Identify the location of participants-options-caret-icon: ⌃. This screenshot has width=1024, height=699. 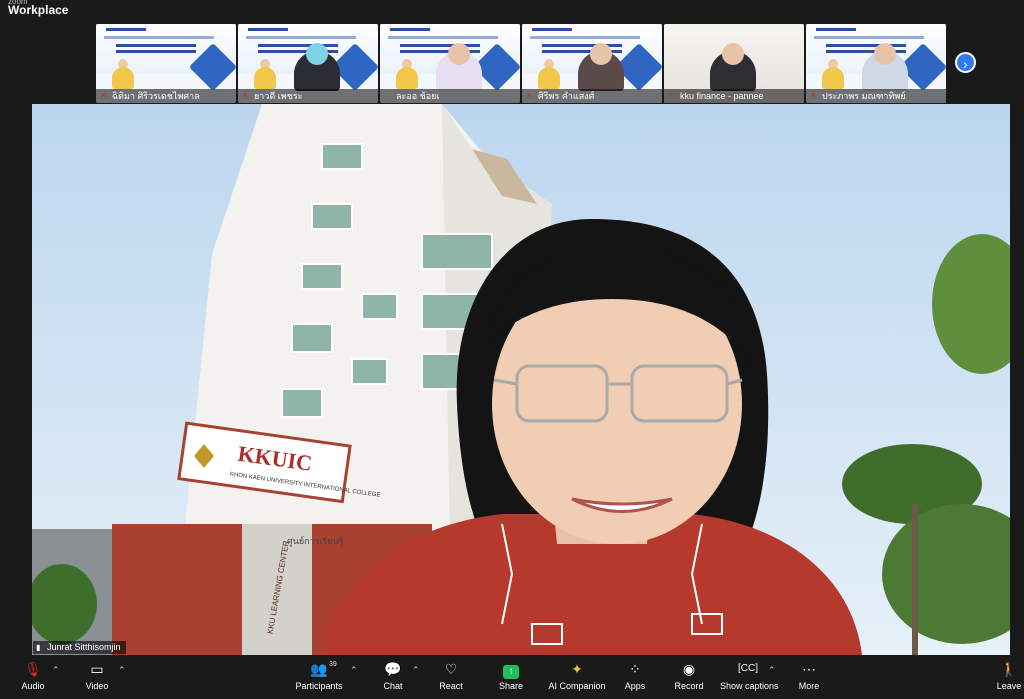
(354, 670).